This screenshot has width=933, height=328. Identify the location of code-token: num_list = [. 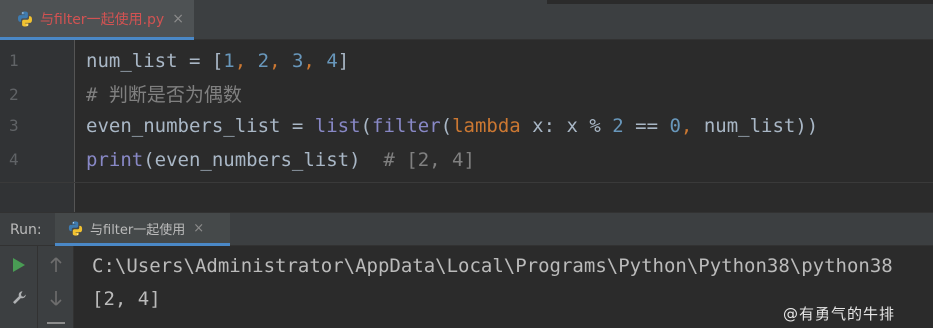
(155, 61).